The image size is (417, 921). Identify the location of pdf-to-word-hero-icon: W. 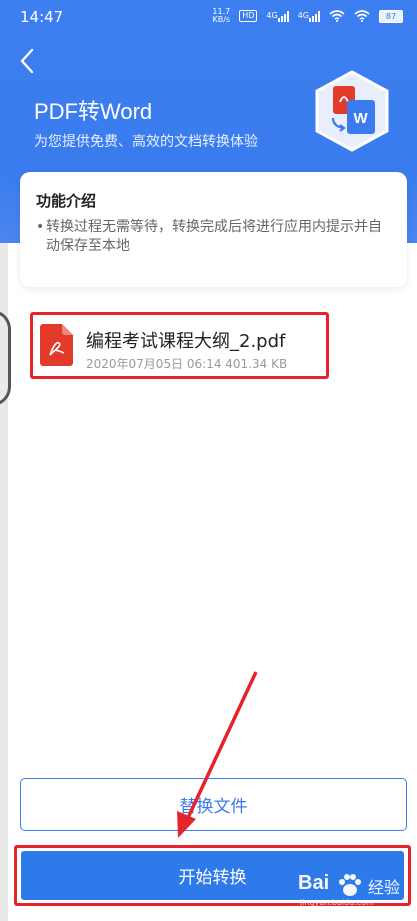
(352, 111).